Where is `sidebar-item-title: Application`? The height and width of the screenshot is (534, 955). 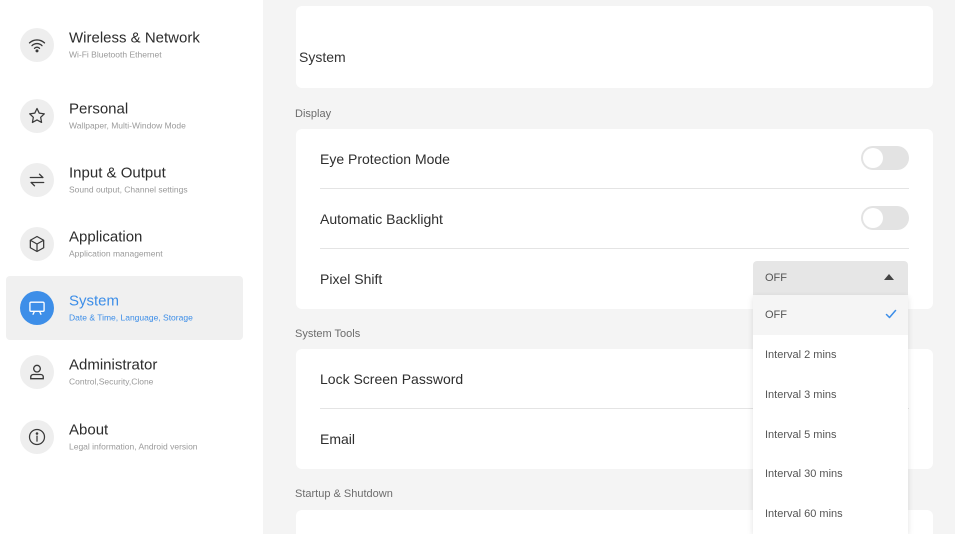 sidebar-item-title: Application is located at coordinates (106, 237).